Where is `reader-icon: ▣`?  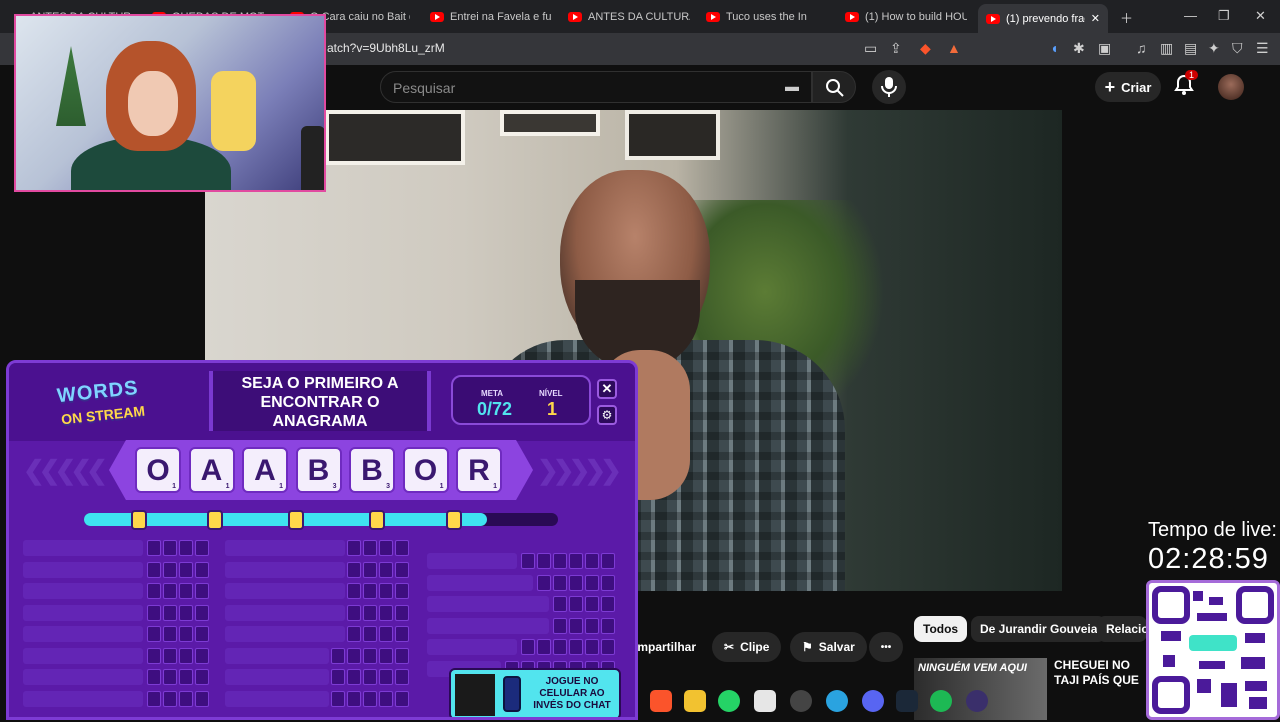 reader-icon: ▣ is located at coordinates (1104, 48).